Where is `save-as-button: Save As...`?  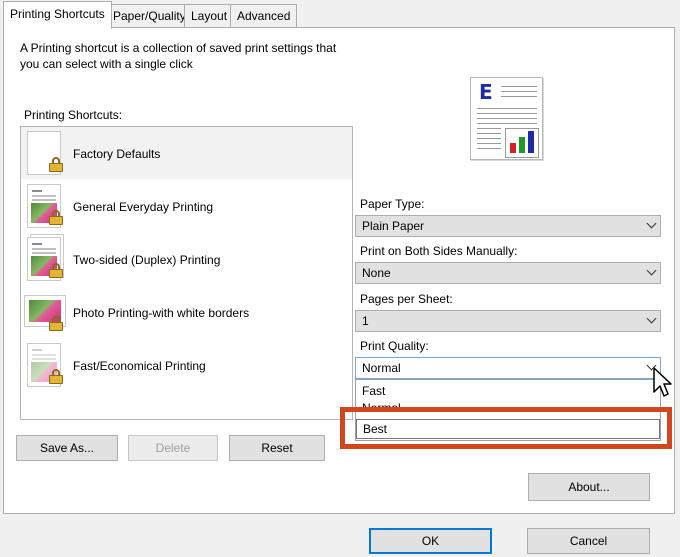 save-as-button: Save As... is located at coordinates (67, 448).